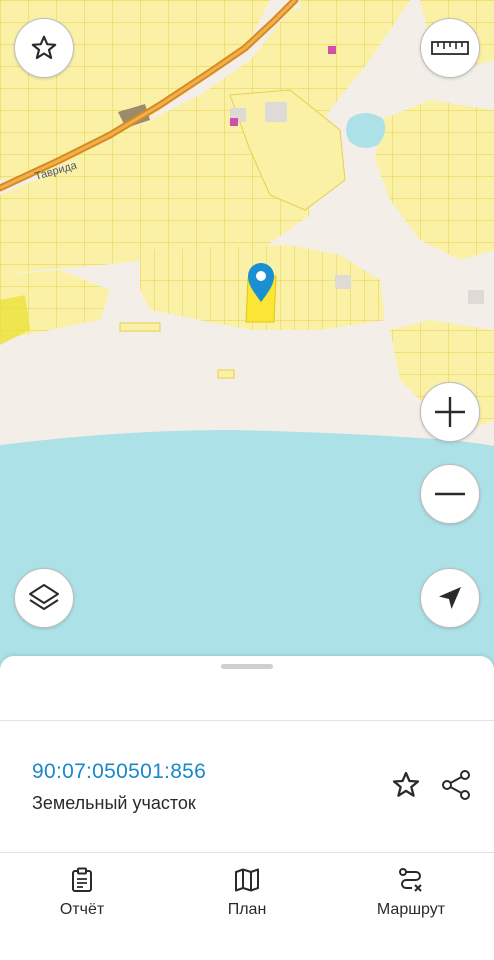  I want to click on tab-route: Маршрут, so click(411, 893).